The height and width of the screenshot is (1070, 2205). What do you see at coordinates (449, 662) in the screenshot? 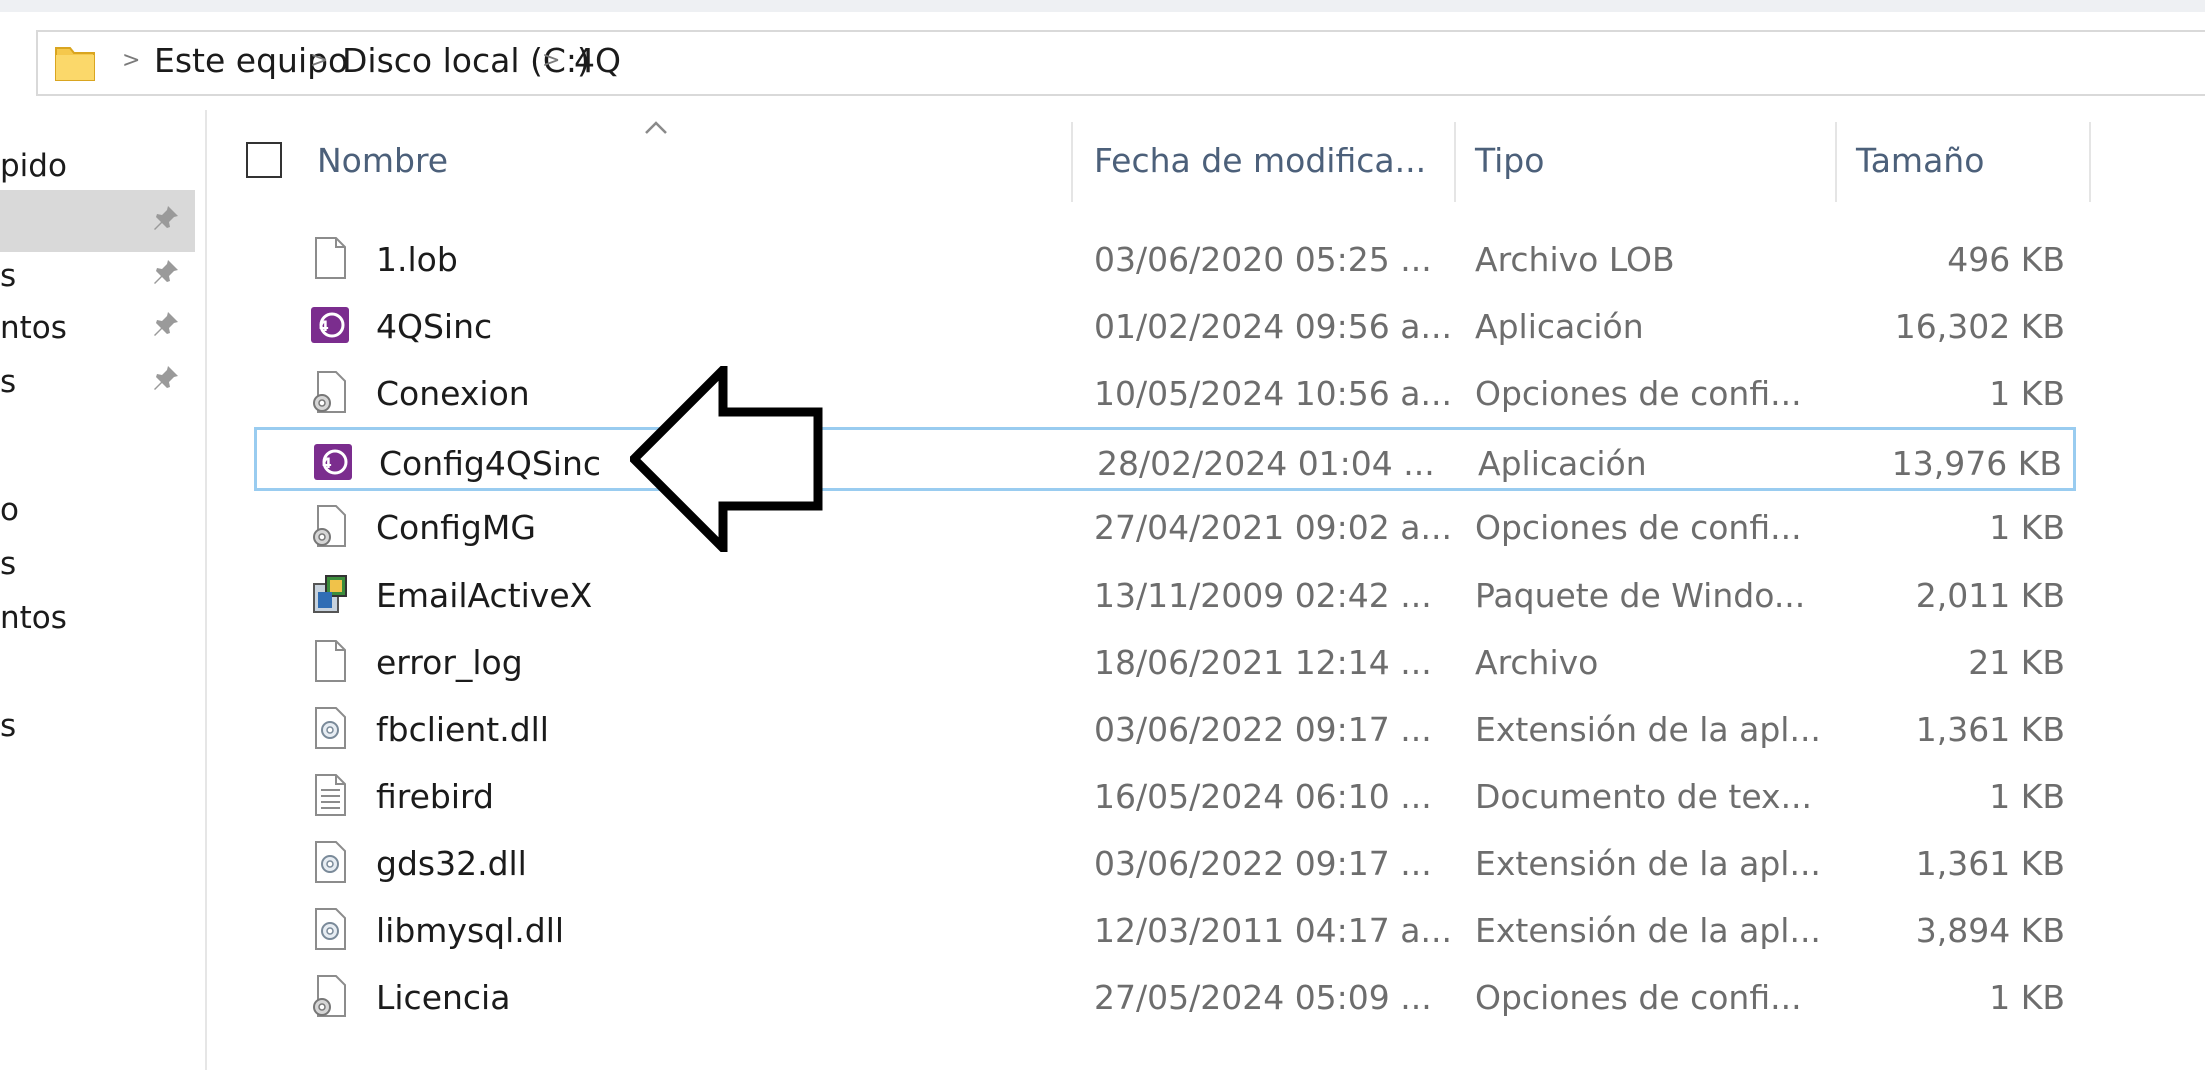
I see `file-name: error_log` at bounding box center [449, 662].